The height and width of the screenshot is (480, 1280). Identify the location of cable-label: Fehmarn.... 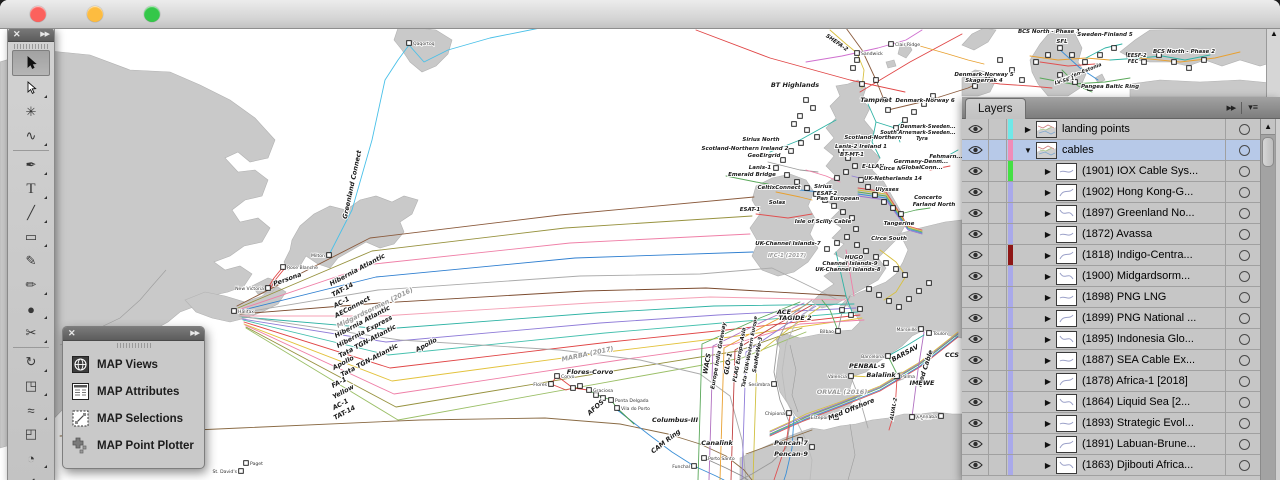
(945, 157).